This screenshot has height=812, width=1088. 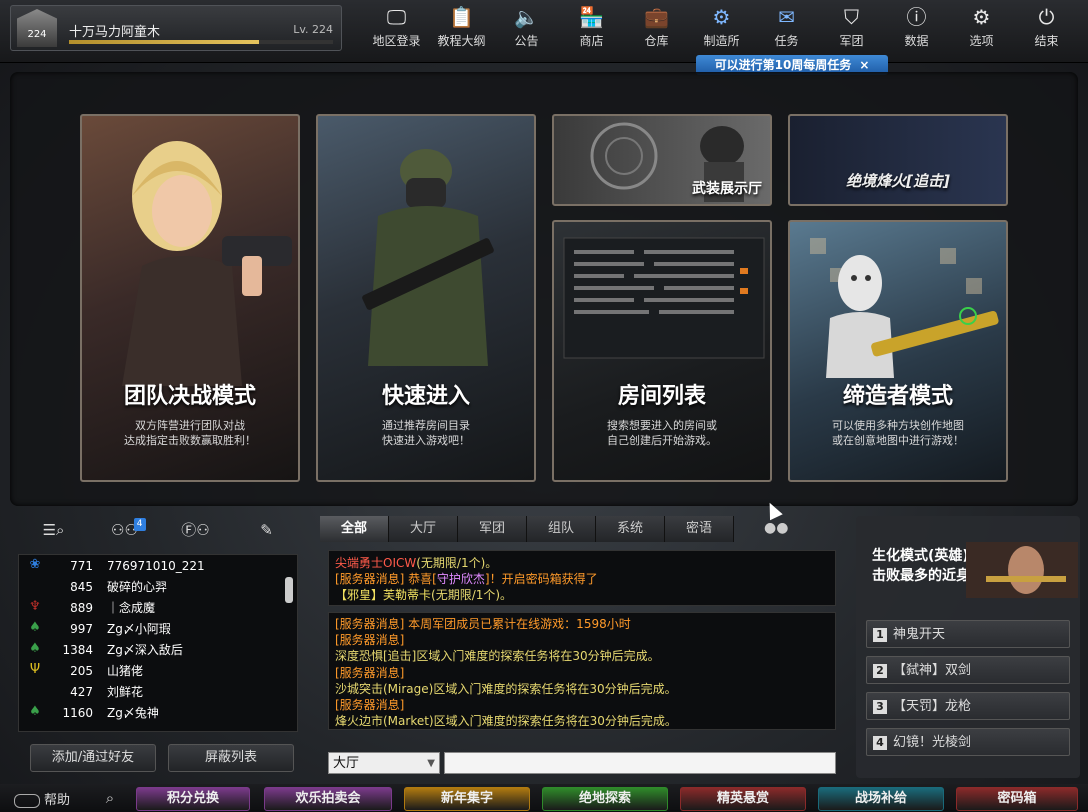 I want to click on event-button-3: 绝地探索, so click(x=605, y=799).